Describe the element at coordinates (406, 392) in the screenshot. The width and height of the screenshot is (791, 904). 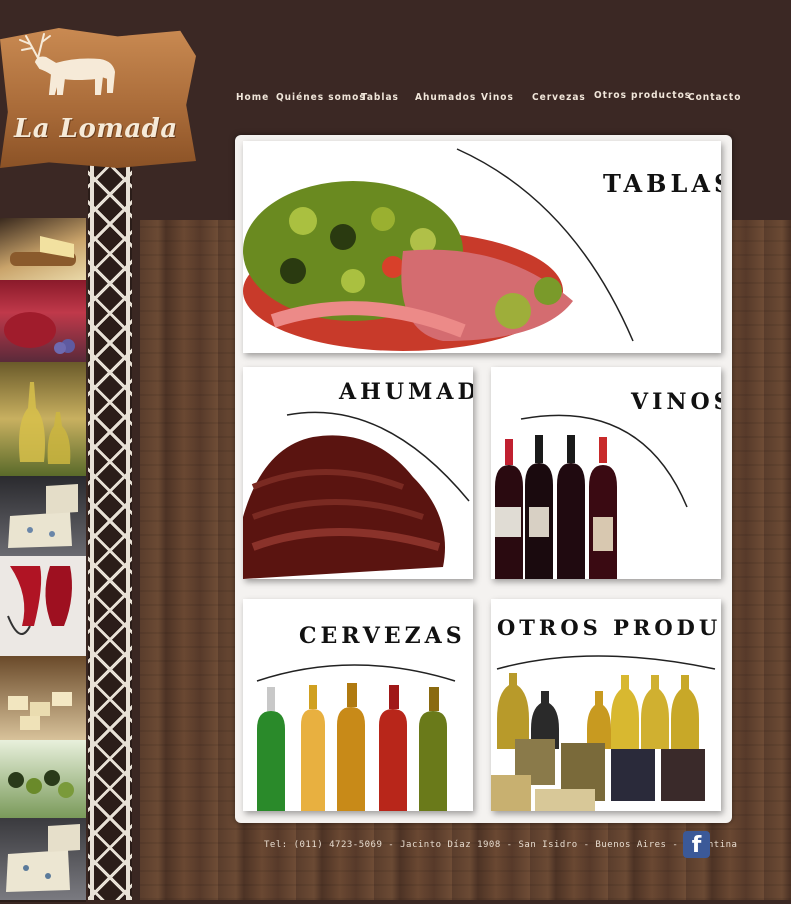
I see `card-ahumados-title: AHUMADOS` at that location.